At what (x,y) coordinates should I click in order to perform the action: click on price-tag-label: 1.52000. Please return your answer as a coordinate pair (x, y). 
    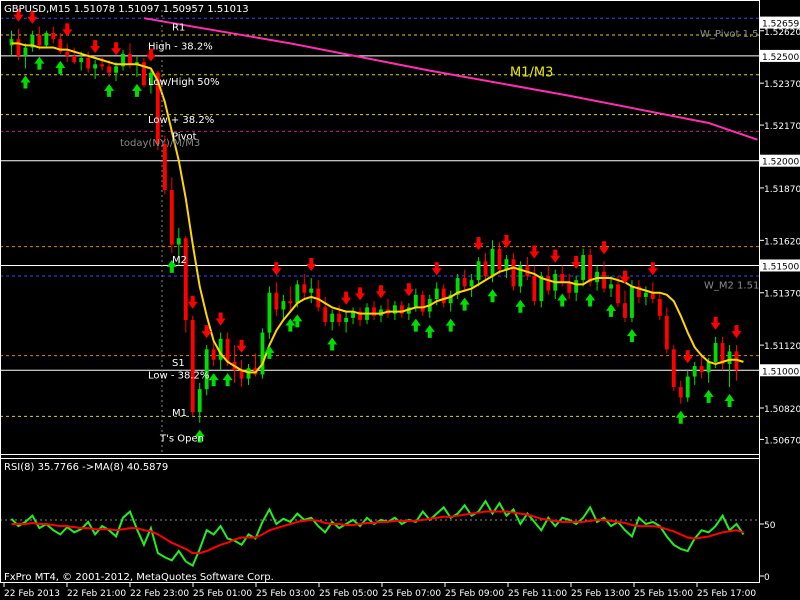
    Looking at the image, I should click on (780, 163).